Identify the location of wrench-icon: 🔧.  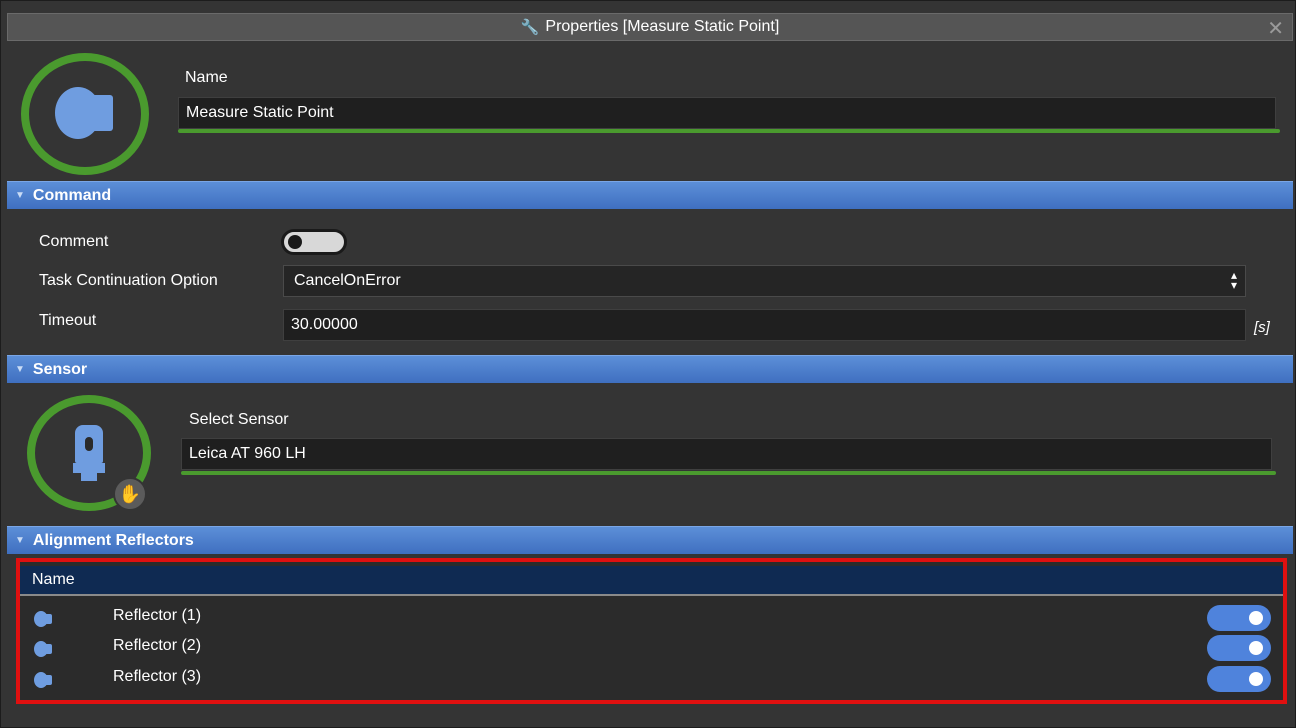
(530, 27).